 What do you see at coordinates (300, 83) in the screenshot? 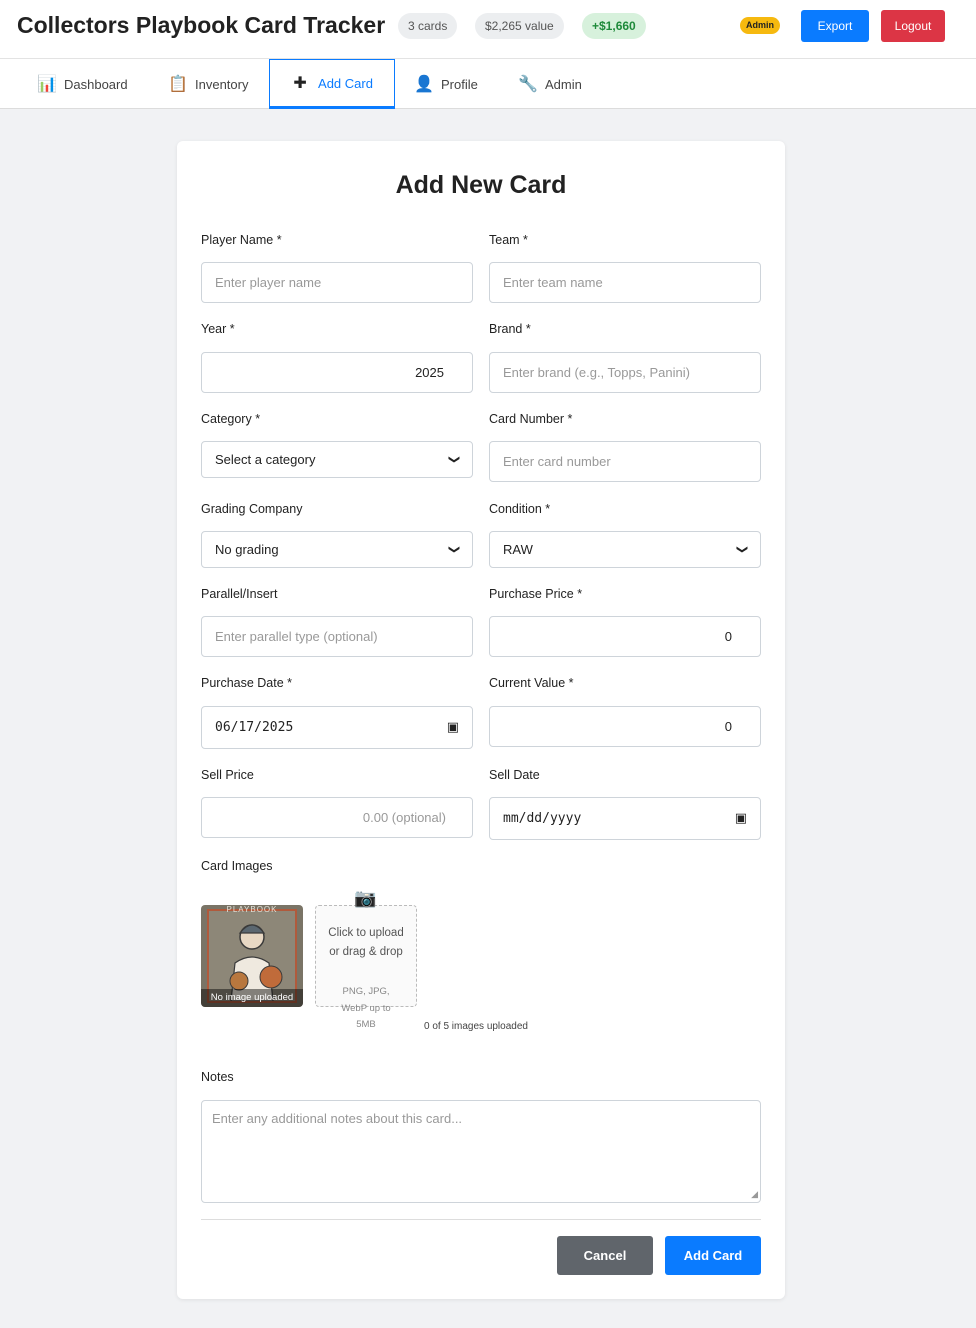
I see `plus-icon: ✚` at bounding box center [300, 83].